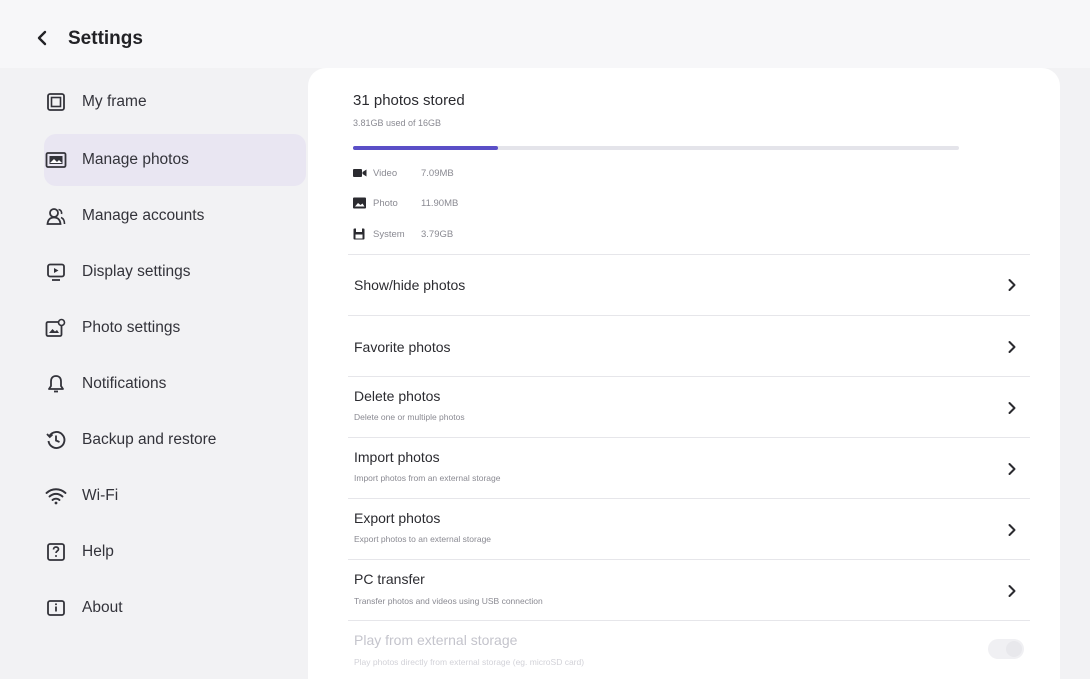  What do you see at coordinates (360, 234) in the screenshot?
I see `system-icon` at bounding box center [360, 234].